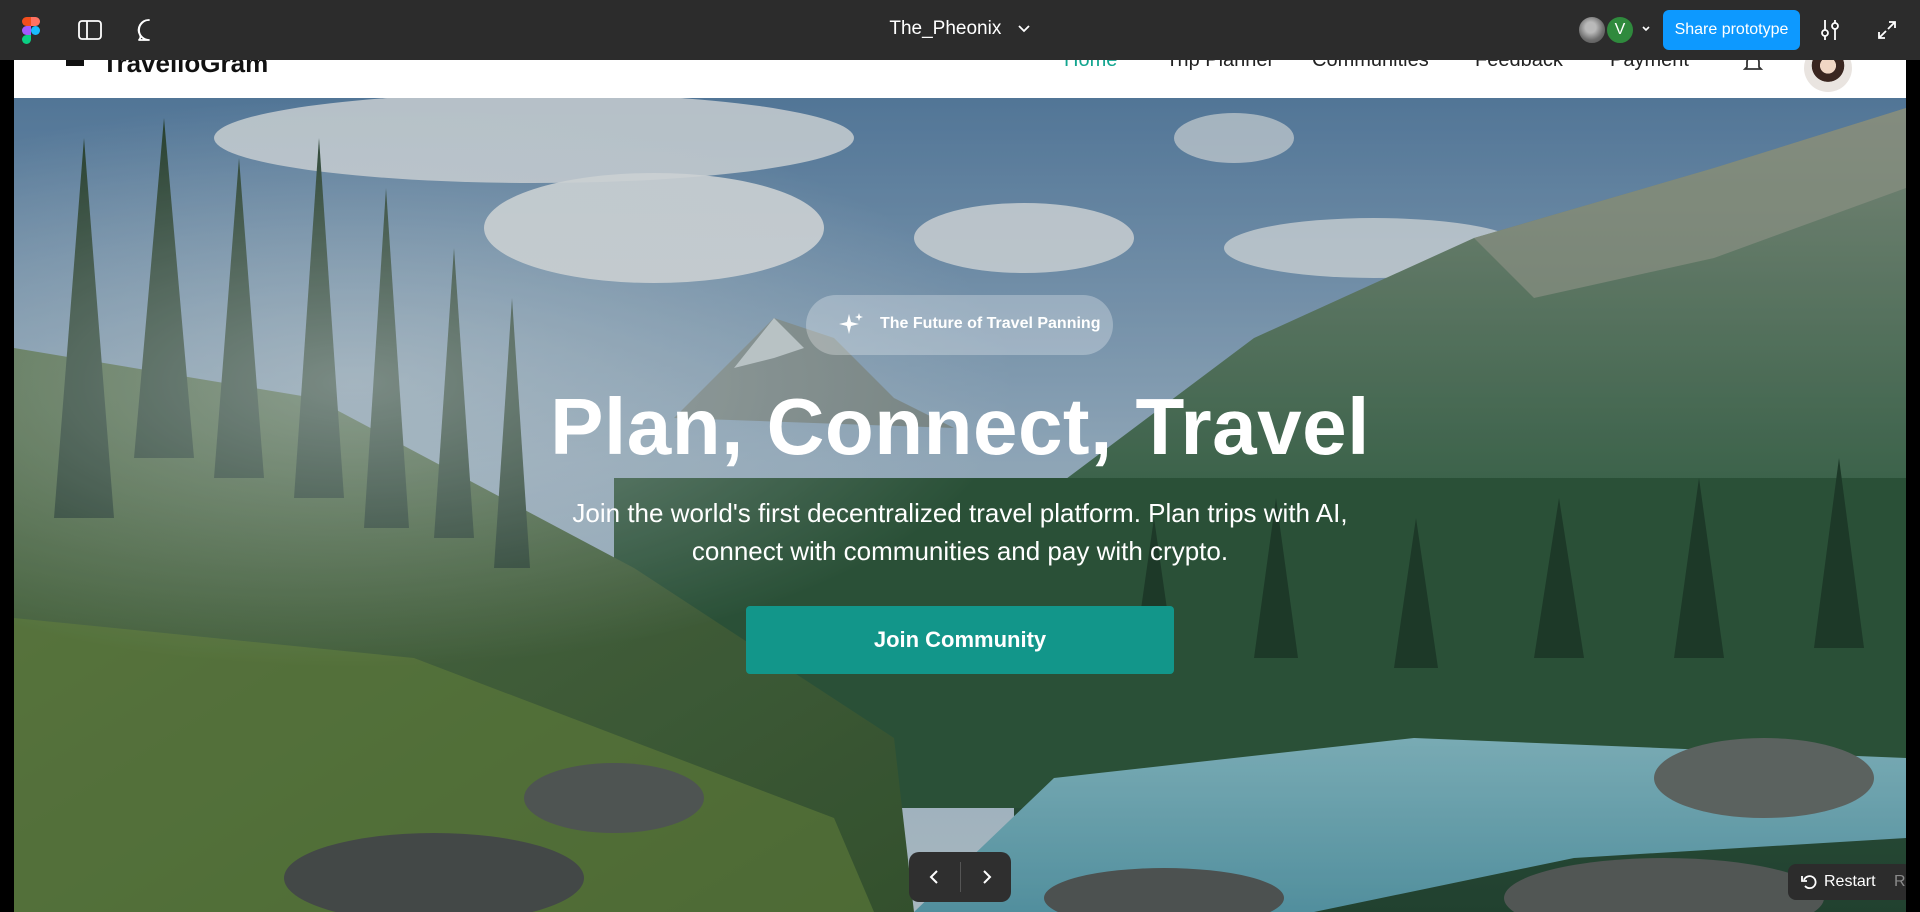 The width and height of the screenshot is (1920, 912). Describe the element at coordinates (1024, 29) in the screenshot. I see `chevron-down-icon` at that location.